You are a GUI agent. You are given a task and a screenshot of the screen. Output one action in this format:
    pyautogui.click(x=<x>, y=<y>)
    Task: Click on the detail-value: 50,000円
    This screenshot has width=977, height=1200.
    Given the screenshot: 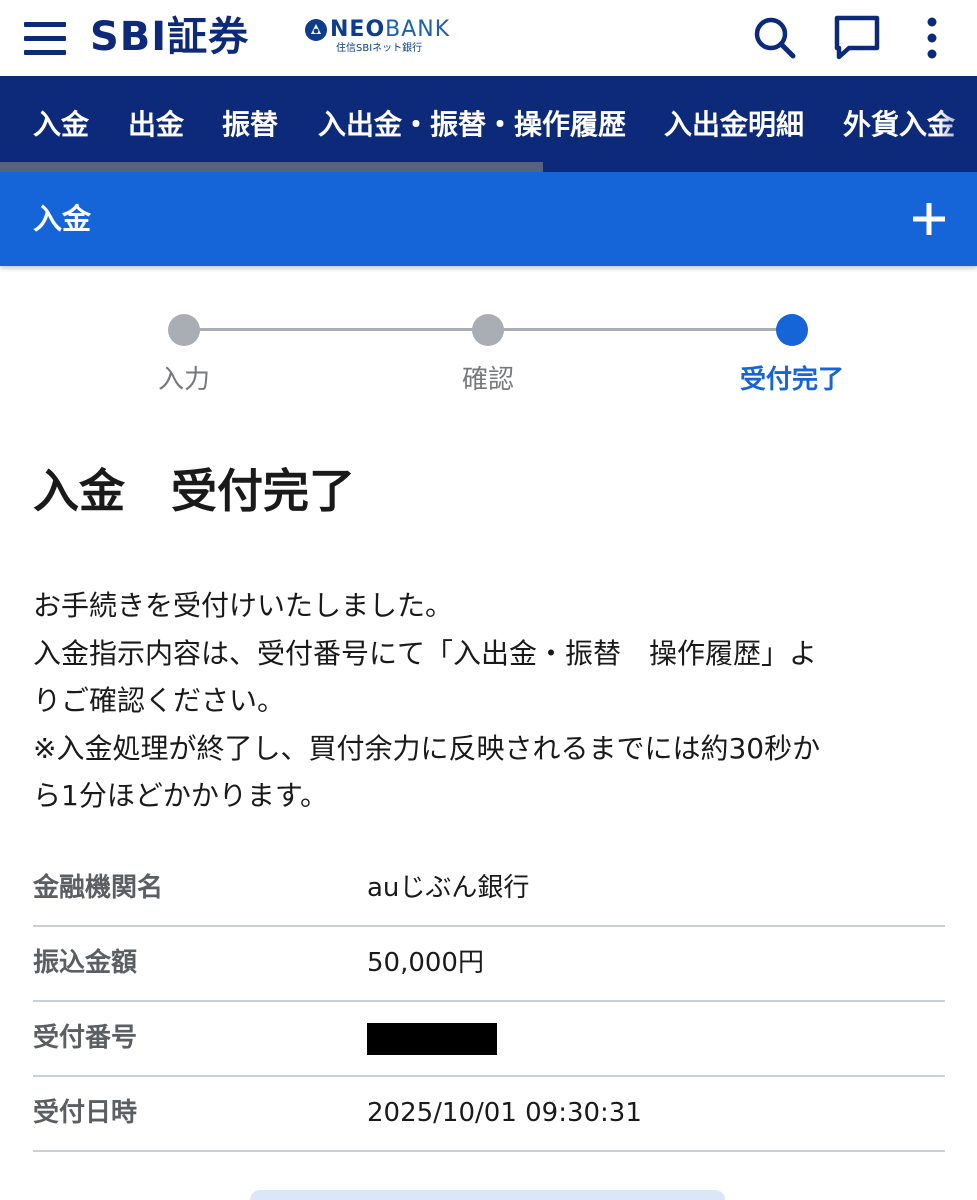 What is the action you would take?
    pyautogui.click(x=425, y=963)
    